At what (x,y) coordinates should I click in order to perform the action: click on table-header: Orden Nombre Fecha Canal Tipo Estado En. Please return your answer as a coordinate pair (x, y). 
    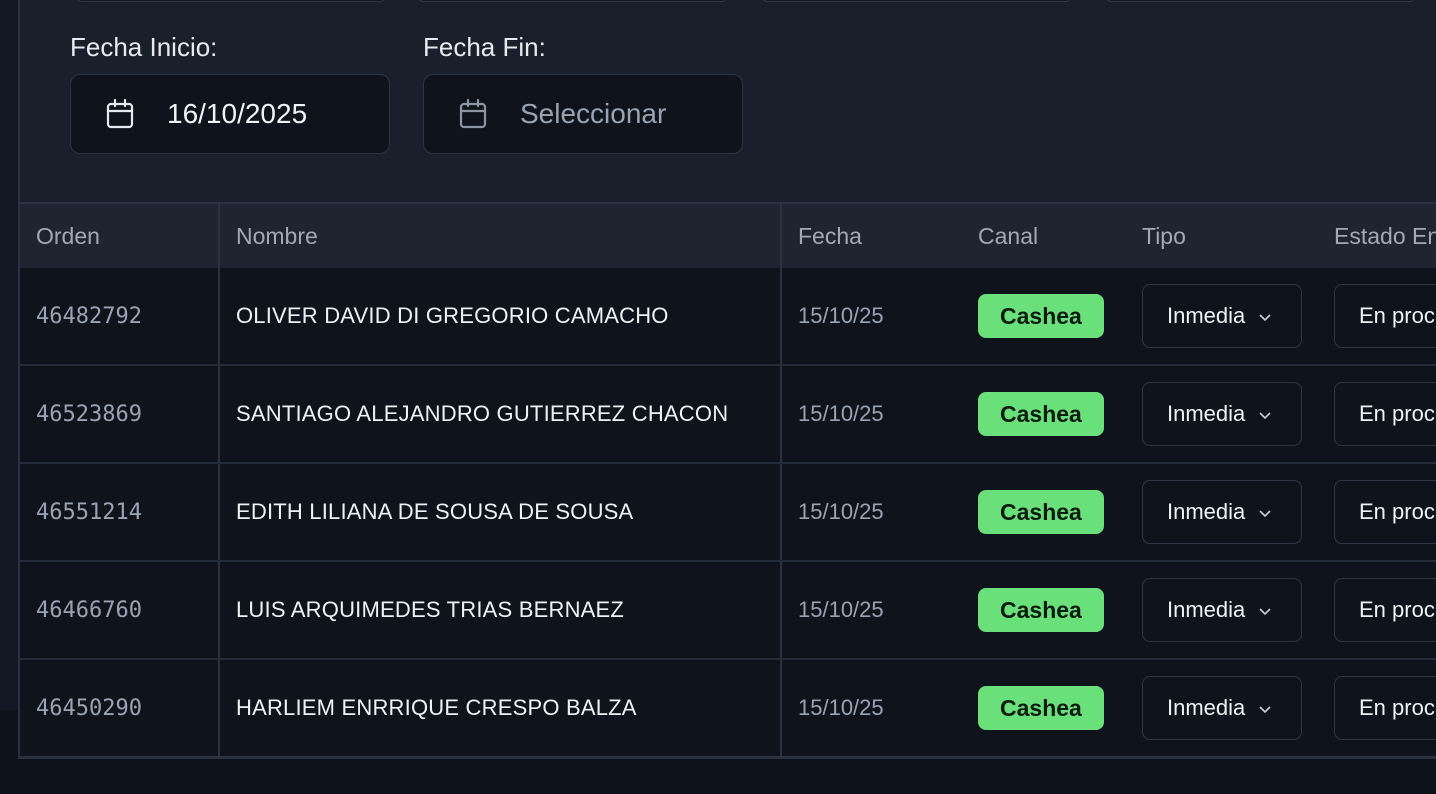
    Looking at the image, I should click on (728, 236).